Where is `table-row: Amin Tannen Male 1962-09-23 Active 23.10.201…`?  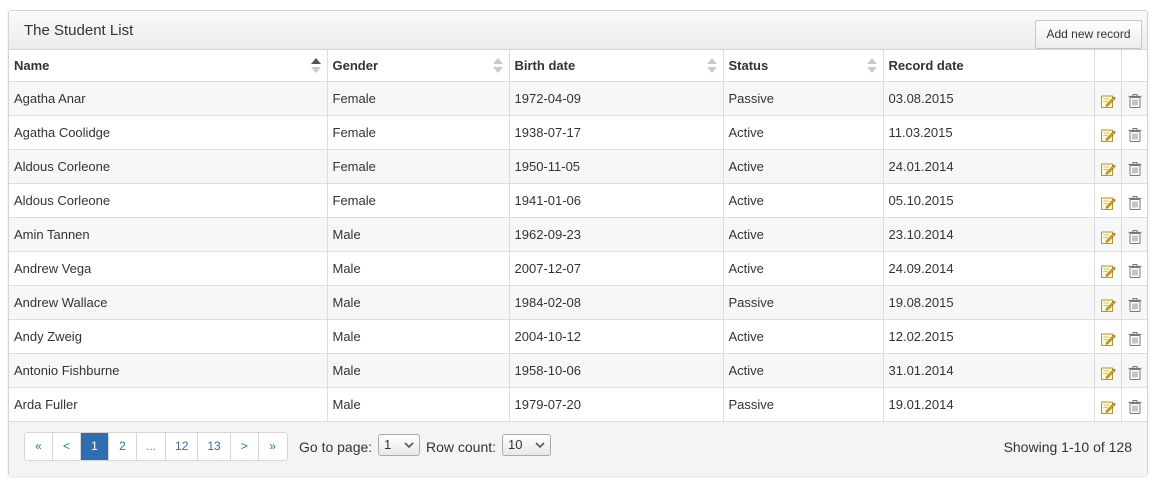 table-row: Amin Tannen Male 1962-09-23 Active 23.10.201… is located at coordinates (578, 234).